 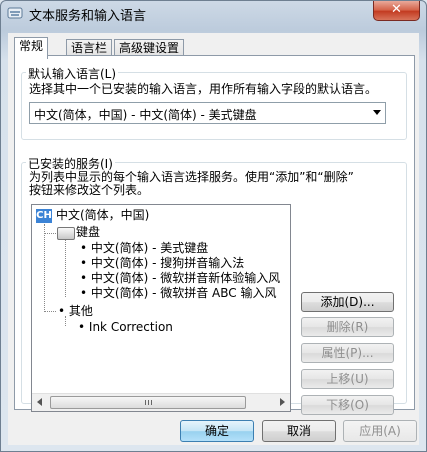 I want to click on tree-node-other-service-label: Ink Correction, so click(x=130, y=327).